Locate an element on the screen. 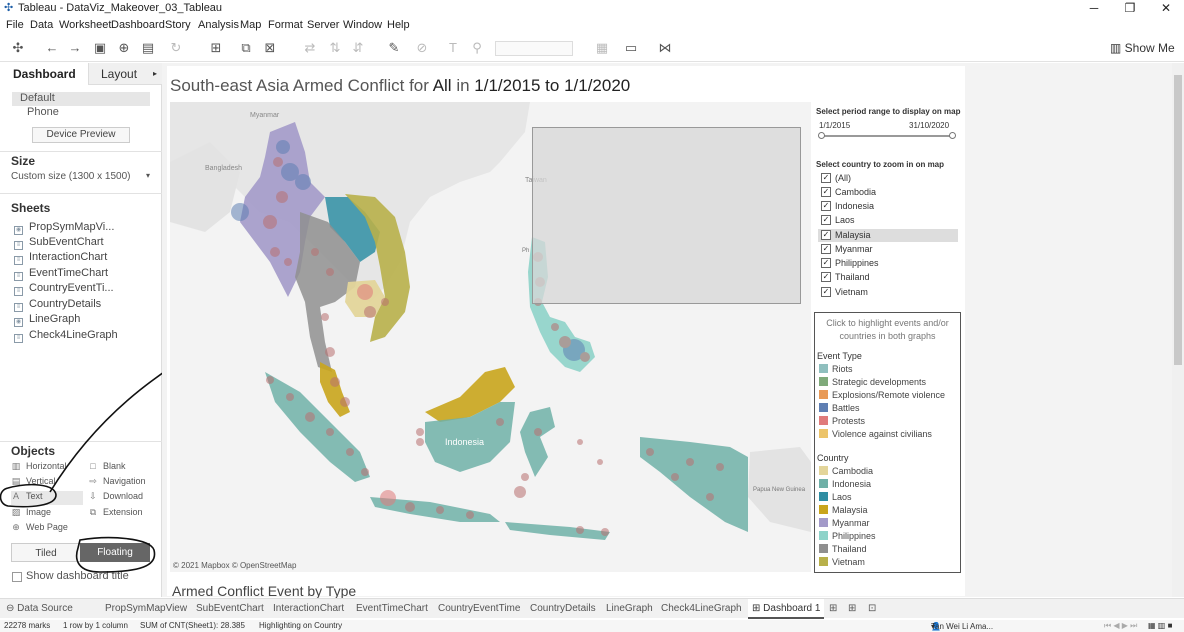  legend-item: Laos is located at coordinates (835, 498).